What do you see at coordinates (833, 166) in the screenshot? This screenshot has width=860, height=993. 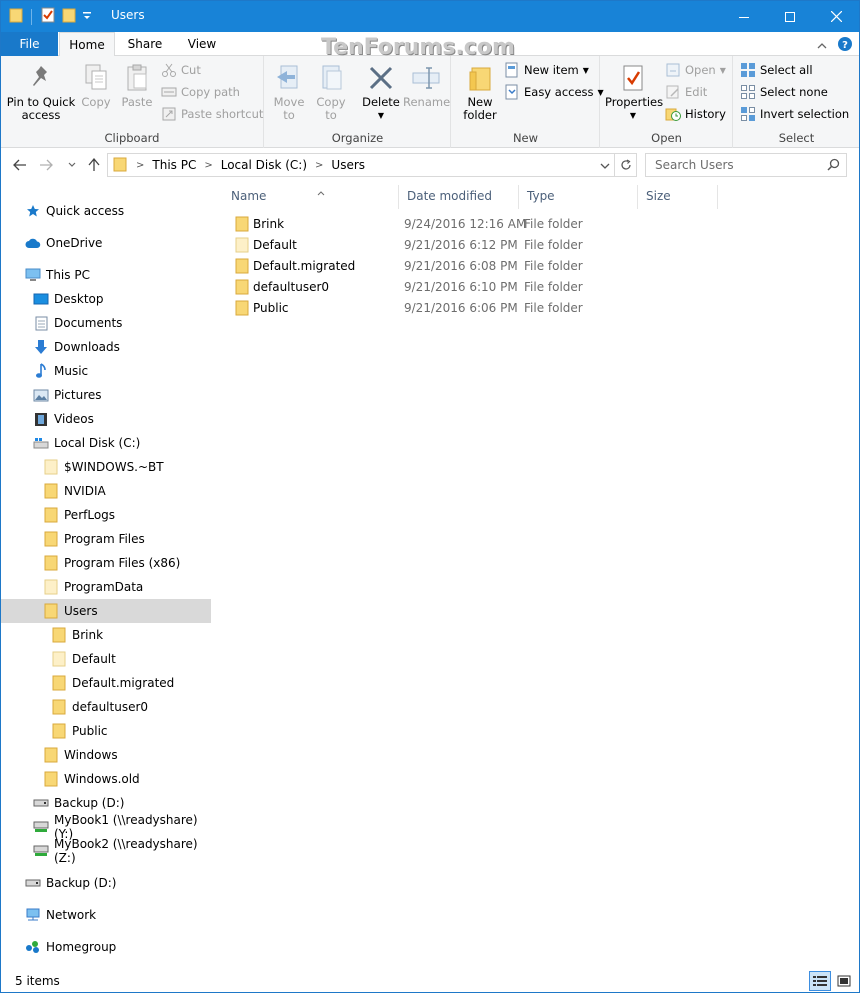 I see `search-icon` at bounding box center [833, 166].